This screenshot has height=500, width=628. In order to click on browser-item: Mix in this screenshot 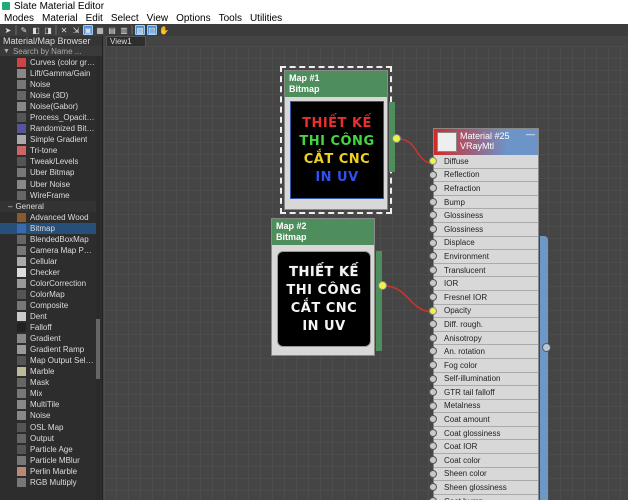, I will do `click(48, 393)`.